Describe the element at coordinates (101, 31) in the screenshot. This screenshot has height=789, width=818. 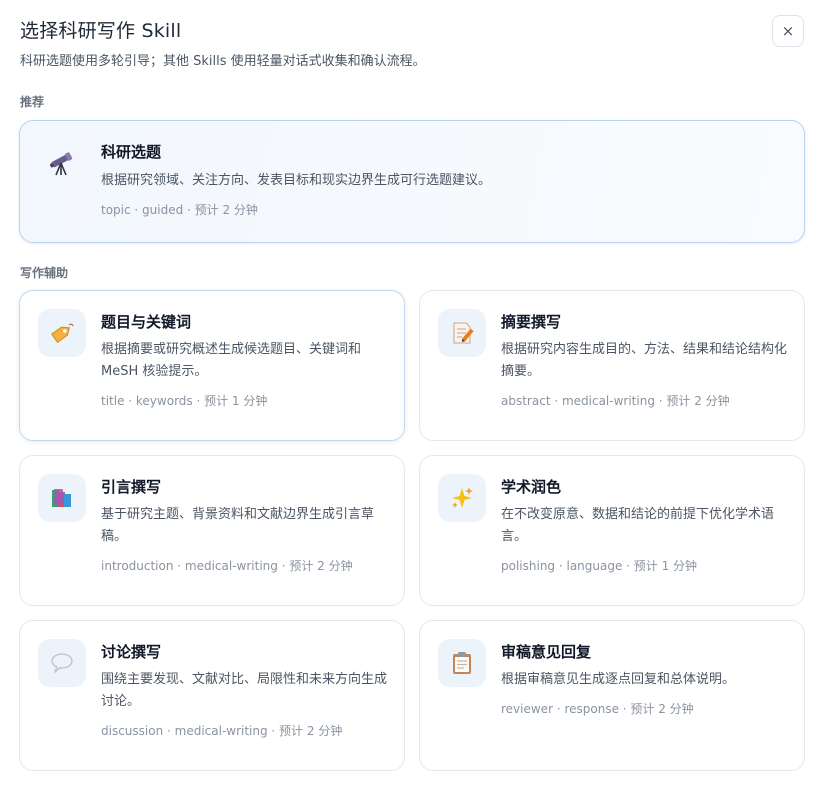
I see `dialog-title: 选择科研写作 Skill` at that location.